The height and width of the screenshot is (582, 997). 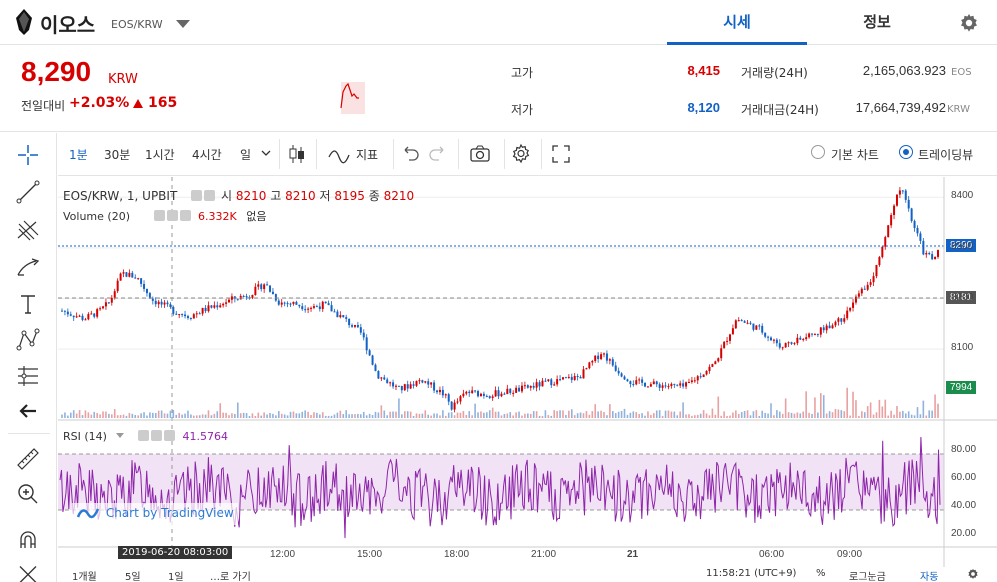 What do you see at coordinates (28, 155) in the screenshot?
I see `crosshair-tool` at bounding box center [28, 155].